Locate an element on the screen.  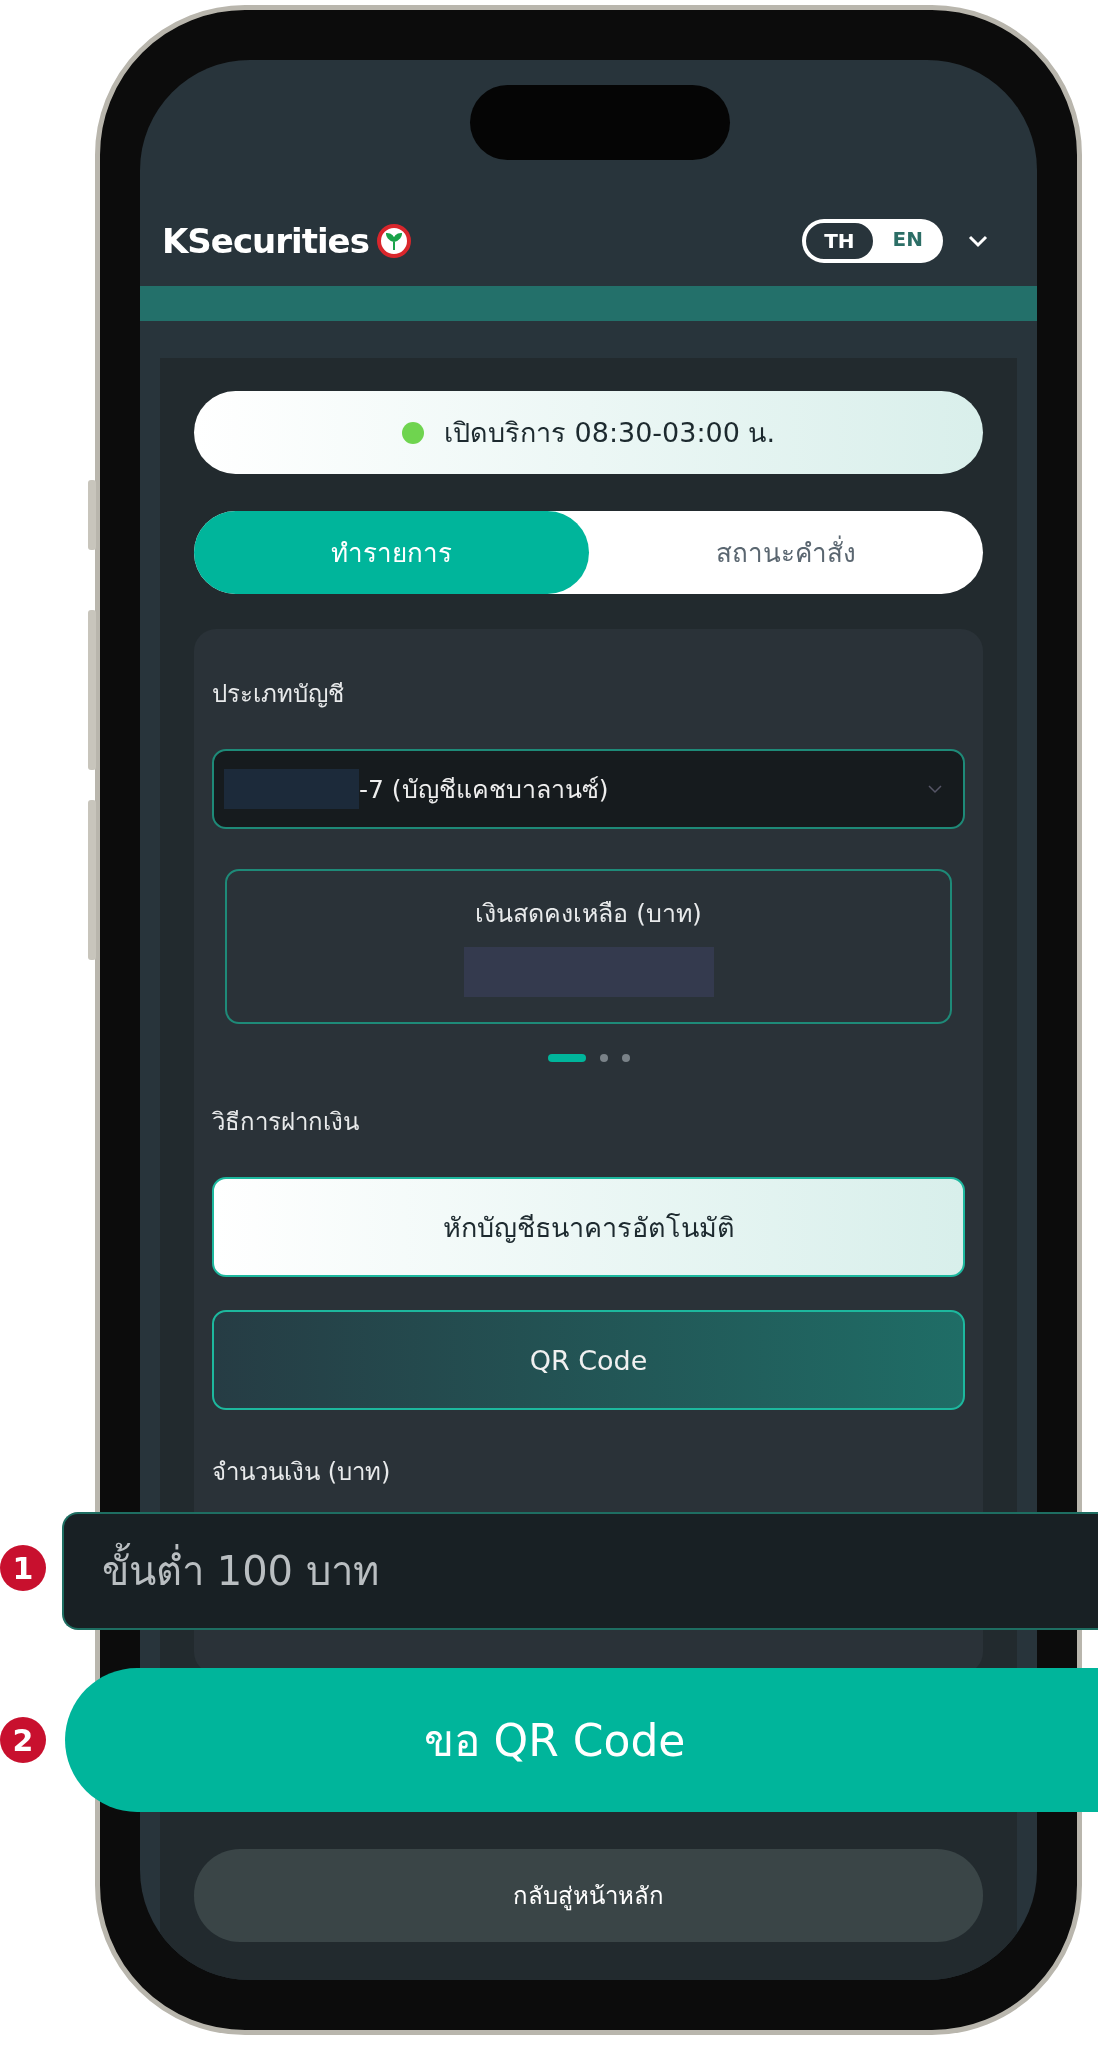
language-toggle: TH EN is located at coordinates (872, 241).